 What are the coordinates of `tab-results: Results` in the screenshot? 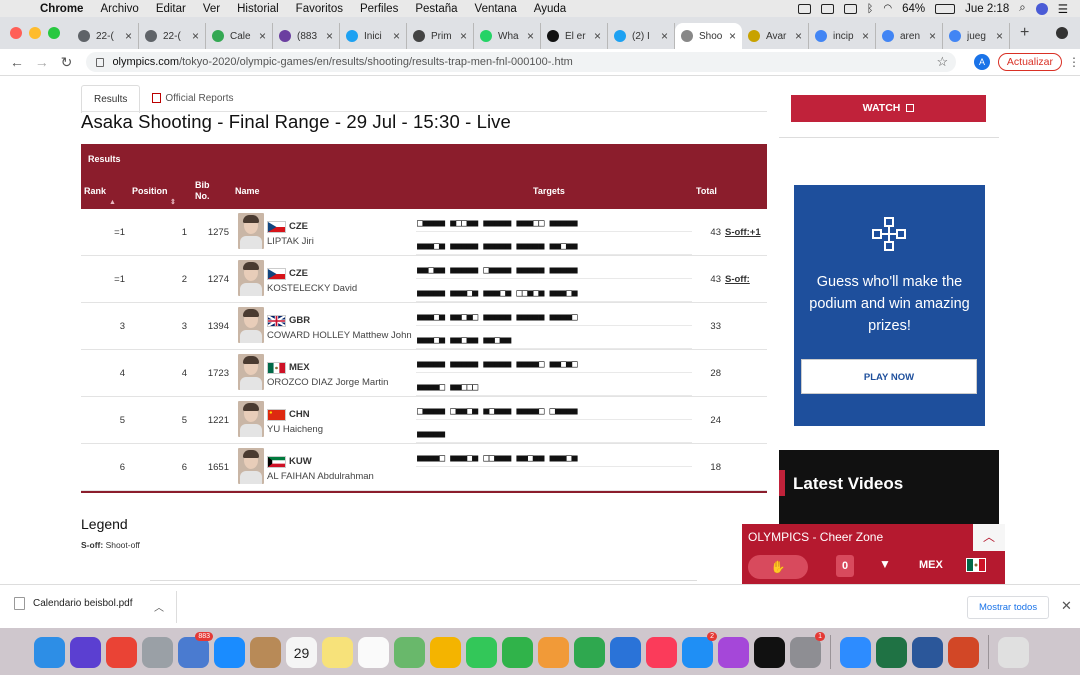 It's located at (111, 99).